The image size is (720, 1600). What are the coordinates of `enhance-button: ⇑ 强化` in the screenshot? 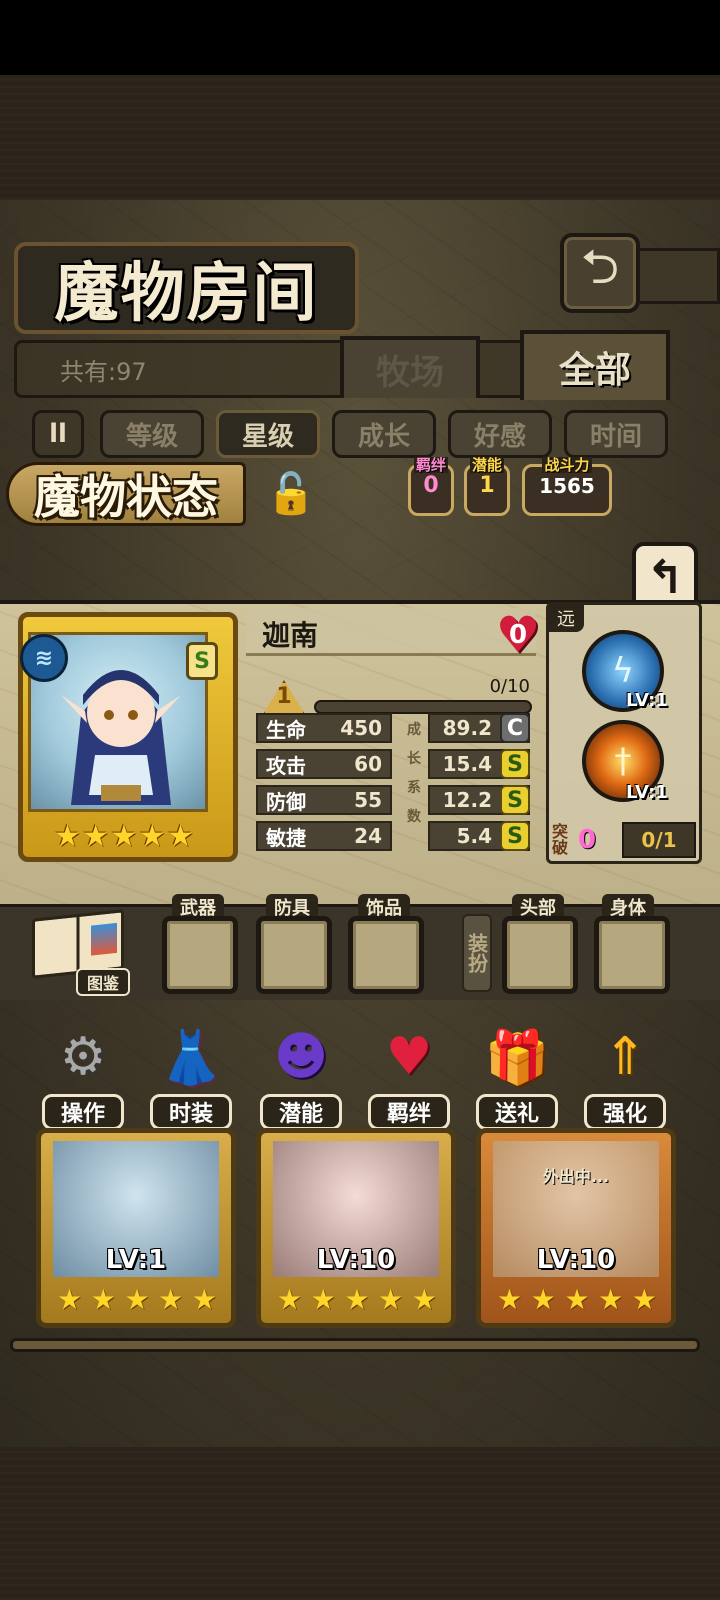 It's located at (625, 1077).